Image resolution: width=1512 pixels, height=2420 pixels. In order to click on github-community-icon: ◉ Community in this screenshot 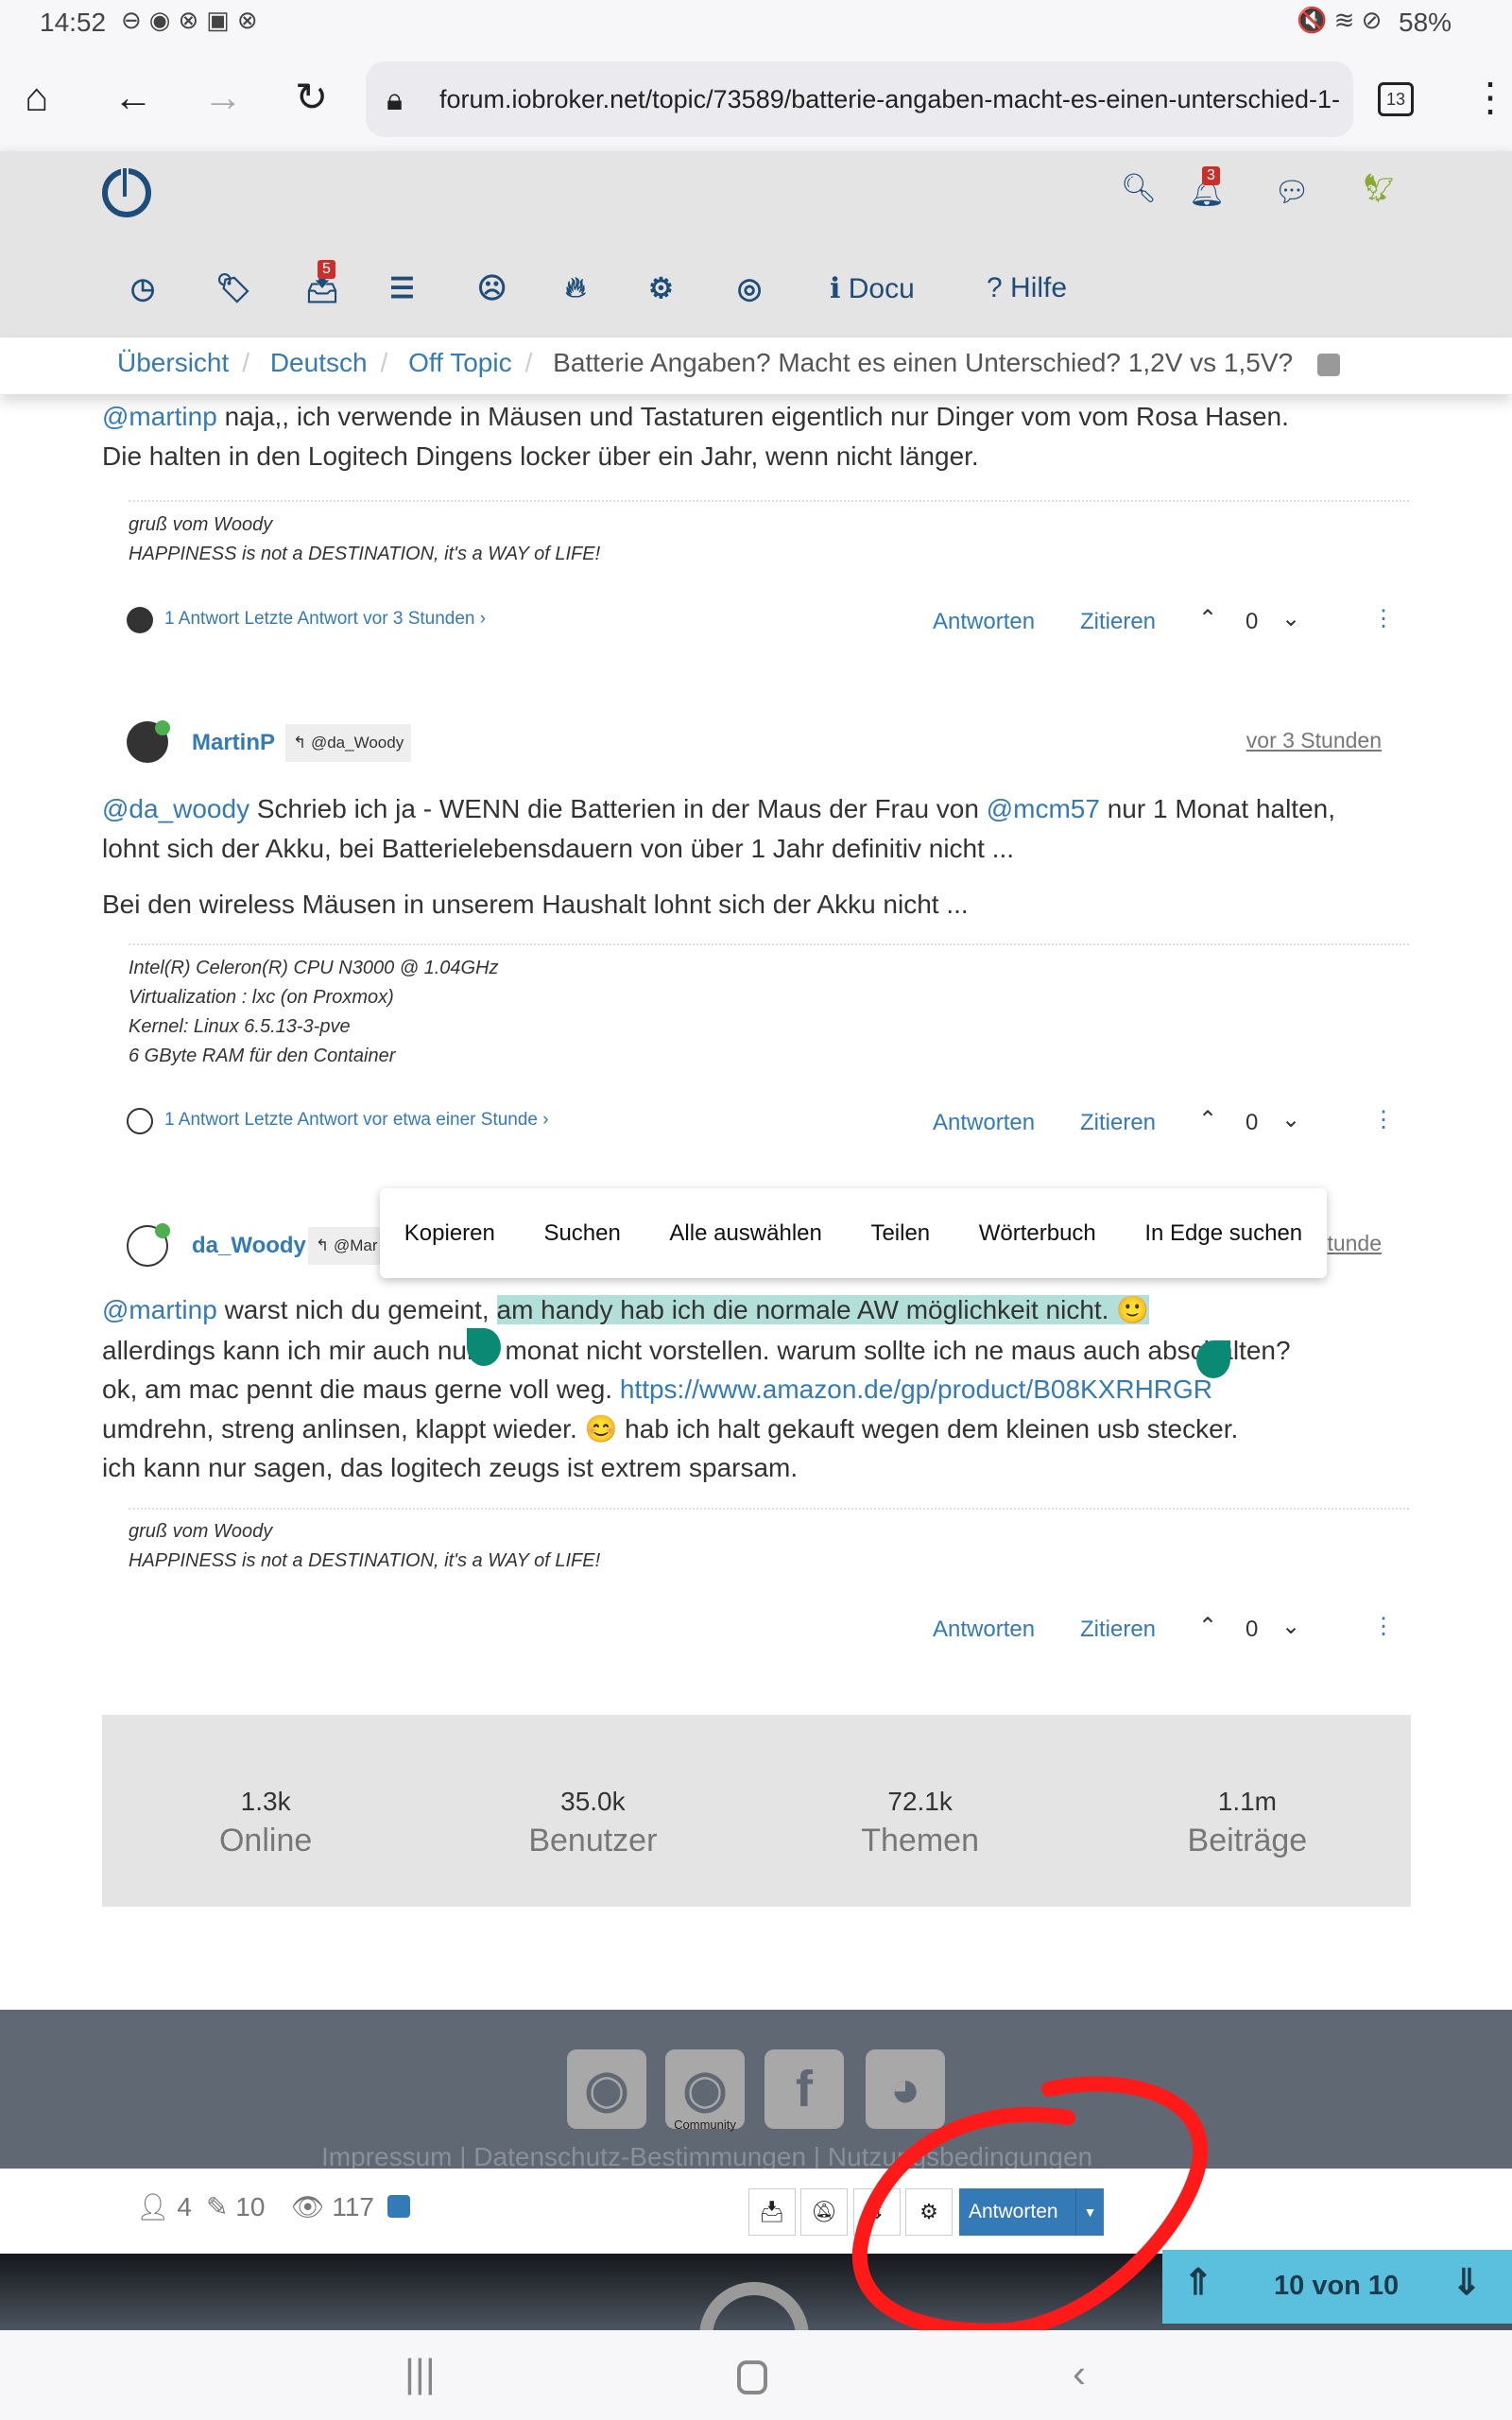, I will do `click(705, 2090)`.